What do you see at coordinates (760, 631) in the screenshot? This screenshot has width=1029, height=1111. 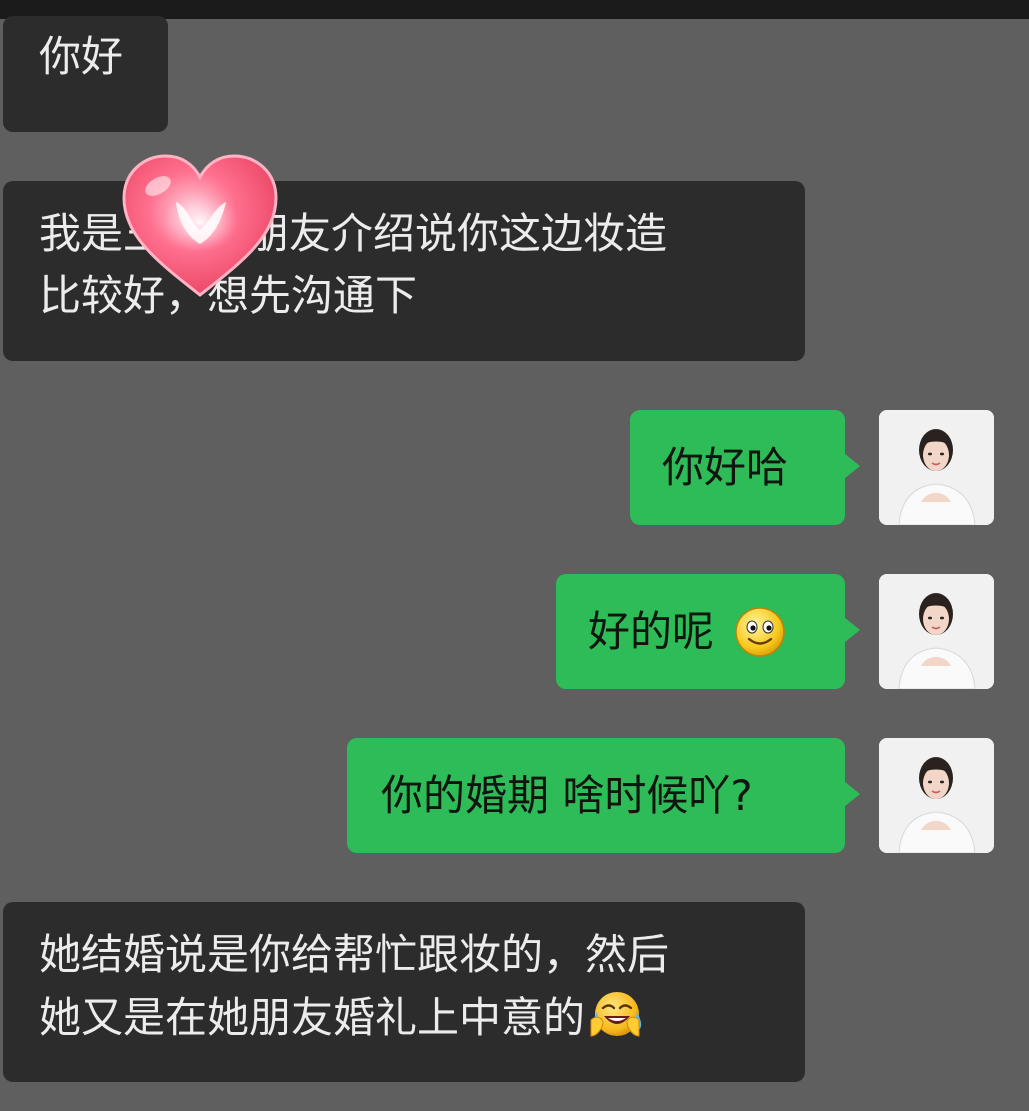 I see `smile-emoji-icon` at bounding box center [760, 631].